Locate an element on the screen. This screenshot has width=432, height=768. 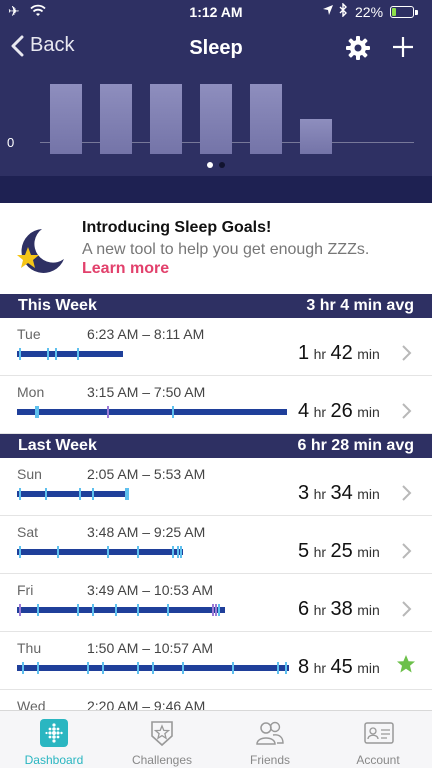
duration-minutes: 45 is located at coordinates (341, 667).